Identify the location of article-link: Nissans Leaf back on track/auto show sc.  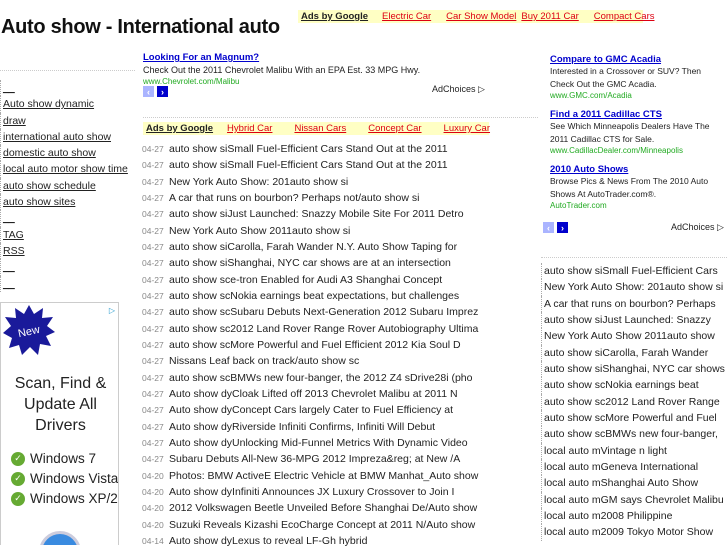
(264, 361).